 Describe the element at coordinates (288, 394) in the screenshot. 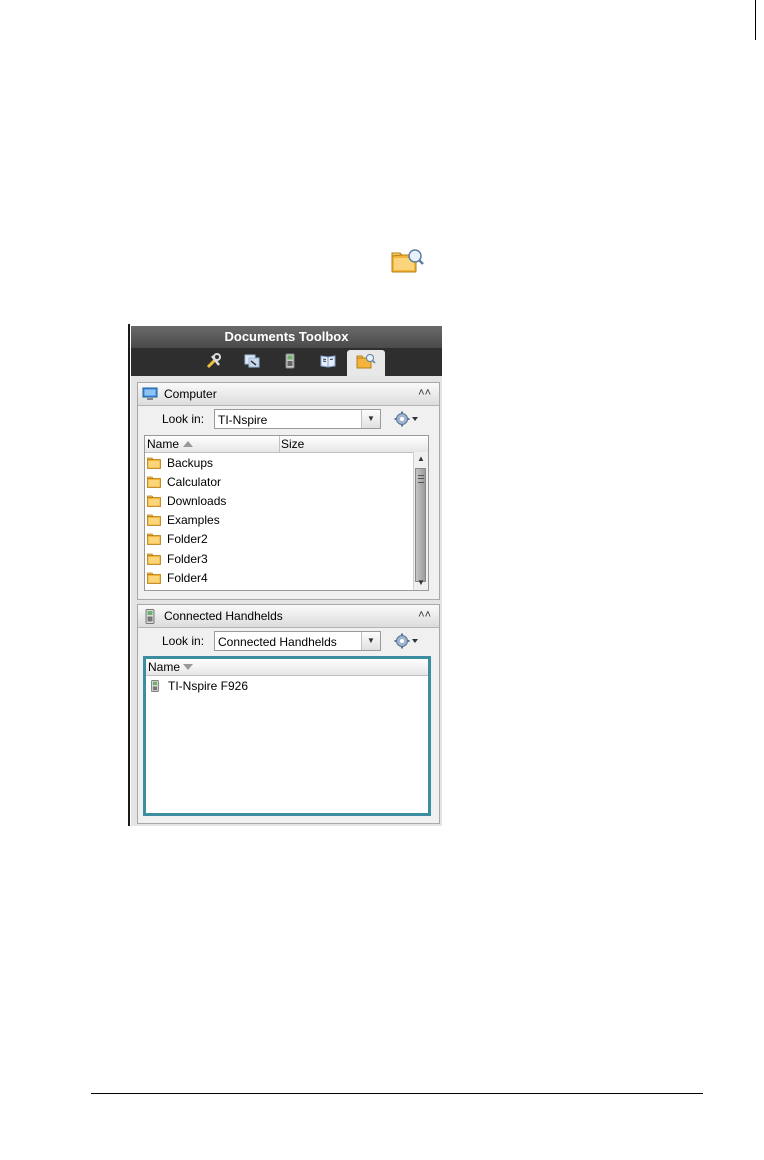

I see `computer-panel-header: Computer ˄˄` at that location.